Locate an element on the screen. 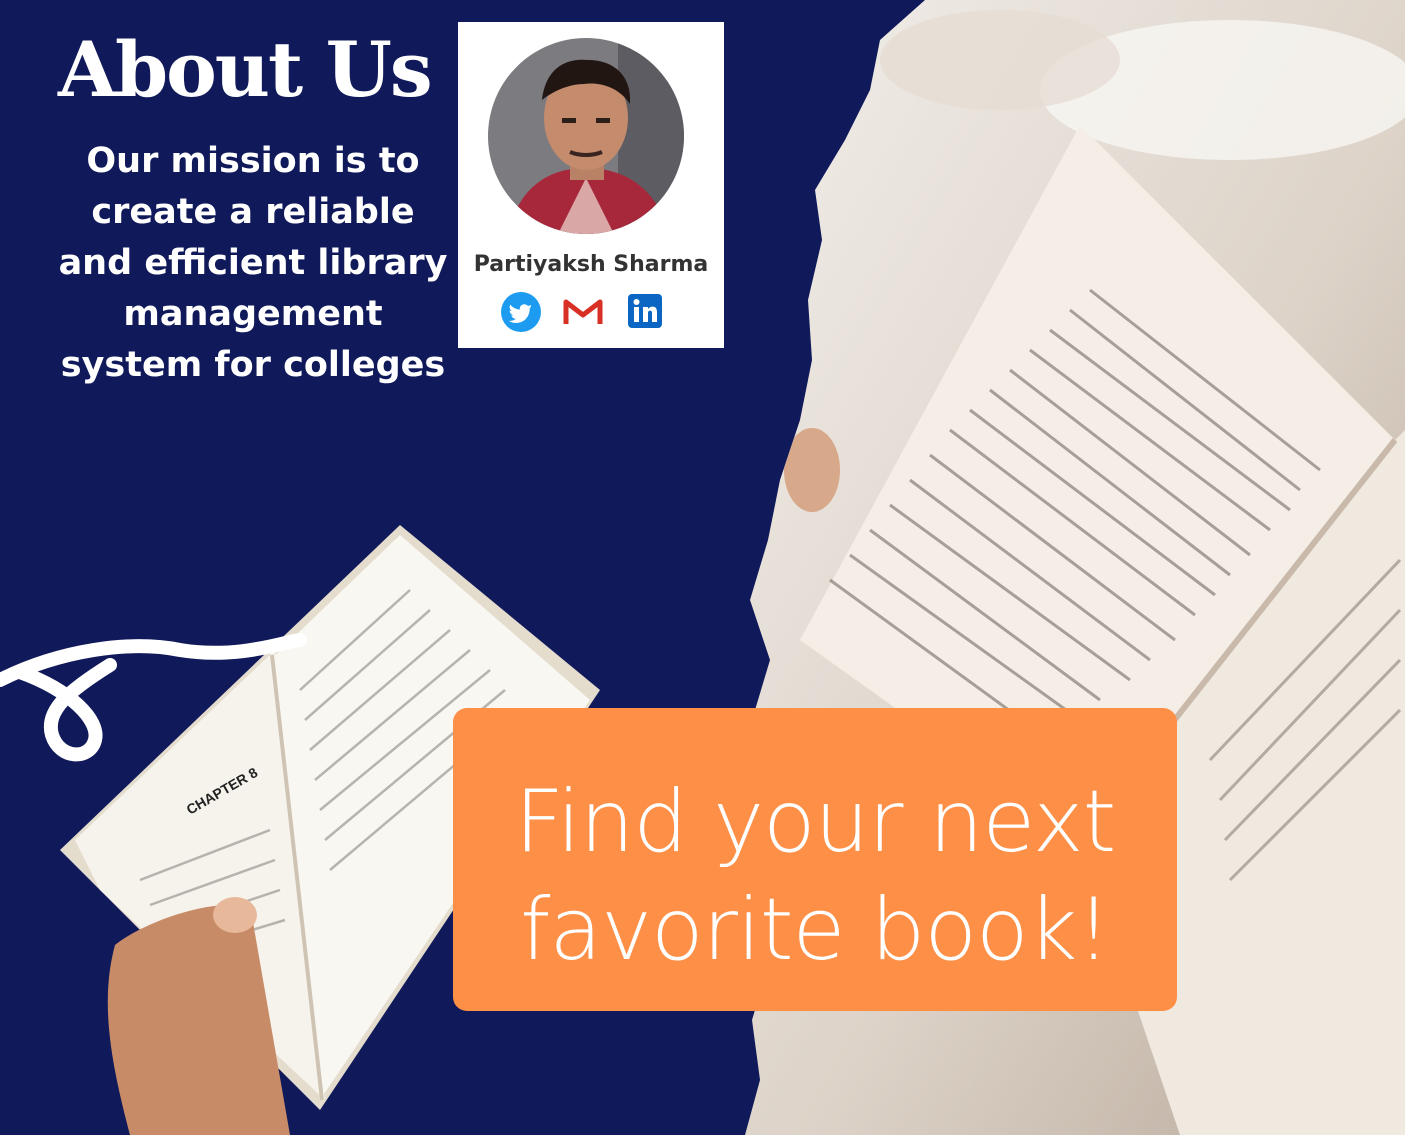  cta-text: Find your next favorite book! is located at coordinates (815, 876).